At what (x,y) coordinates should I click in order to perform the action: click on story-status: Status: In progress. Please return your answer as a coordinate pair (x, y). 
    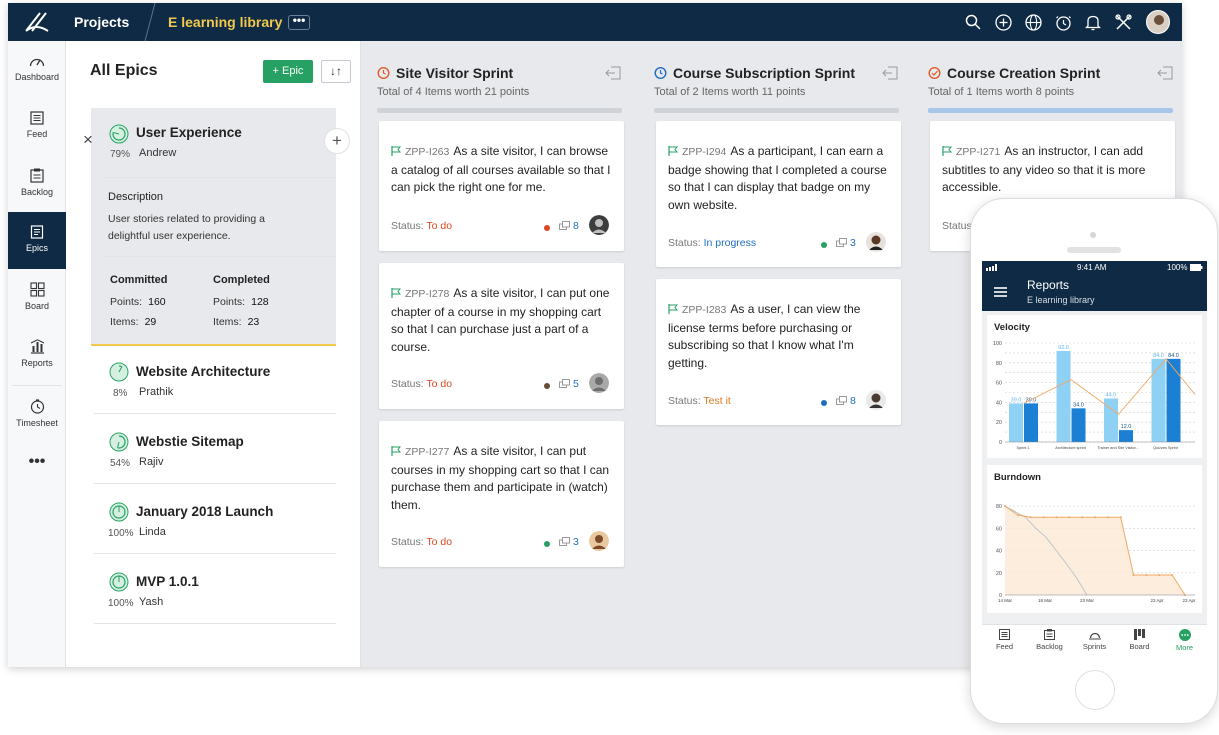
    Looking at the image, I should click on (712, 243).